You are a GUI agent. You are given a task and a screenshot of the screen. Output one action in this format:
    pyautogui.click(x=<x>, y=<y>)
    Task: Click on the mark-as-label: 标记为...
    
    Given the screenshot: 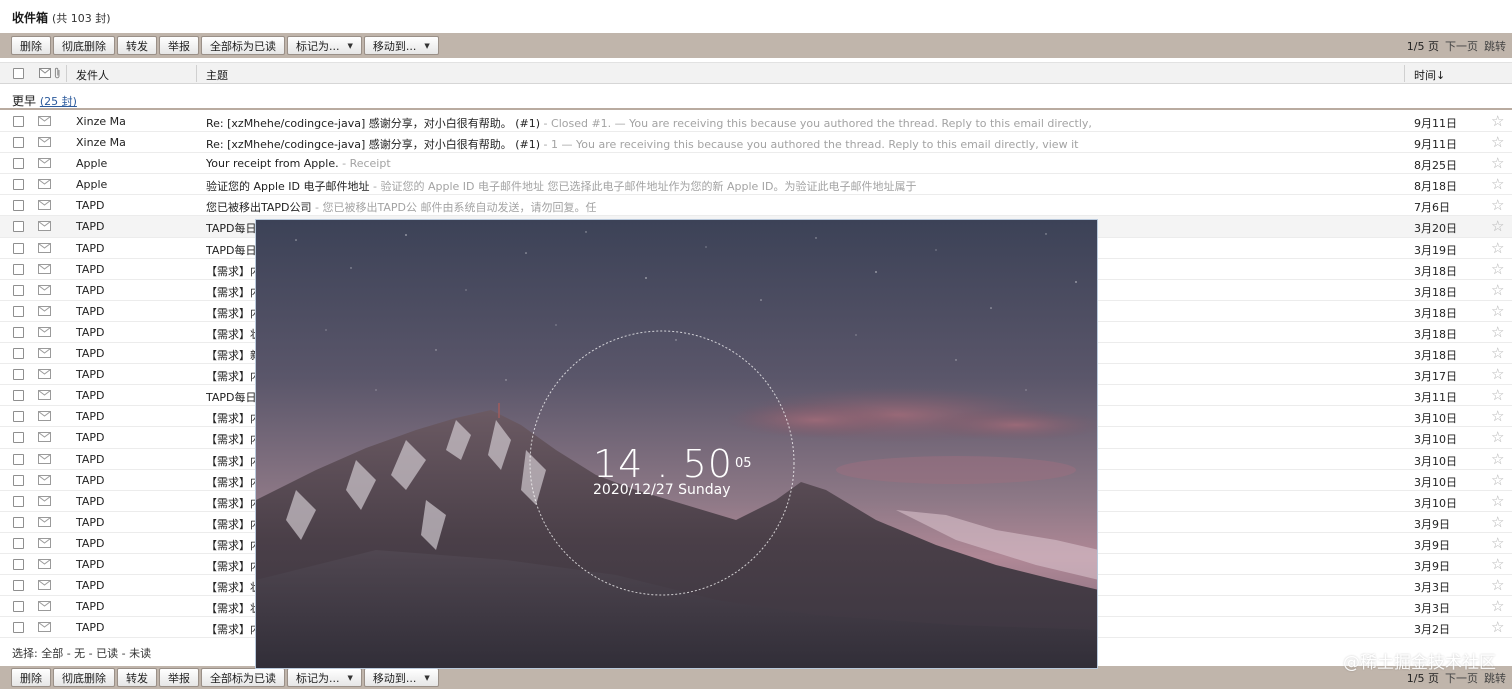 What is the action you would take?
    pyautogui.click(x=318, y=46)
    